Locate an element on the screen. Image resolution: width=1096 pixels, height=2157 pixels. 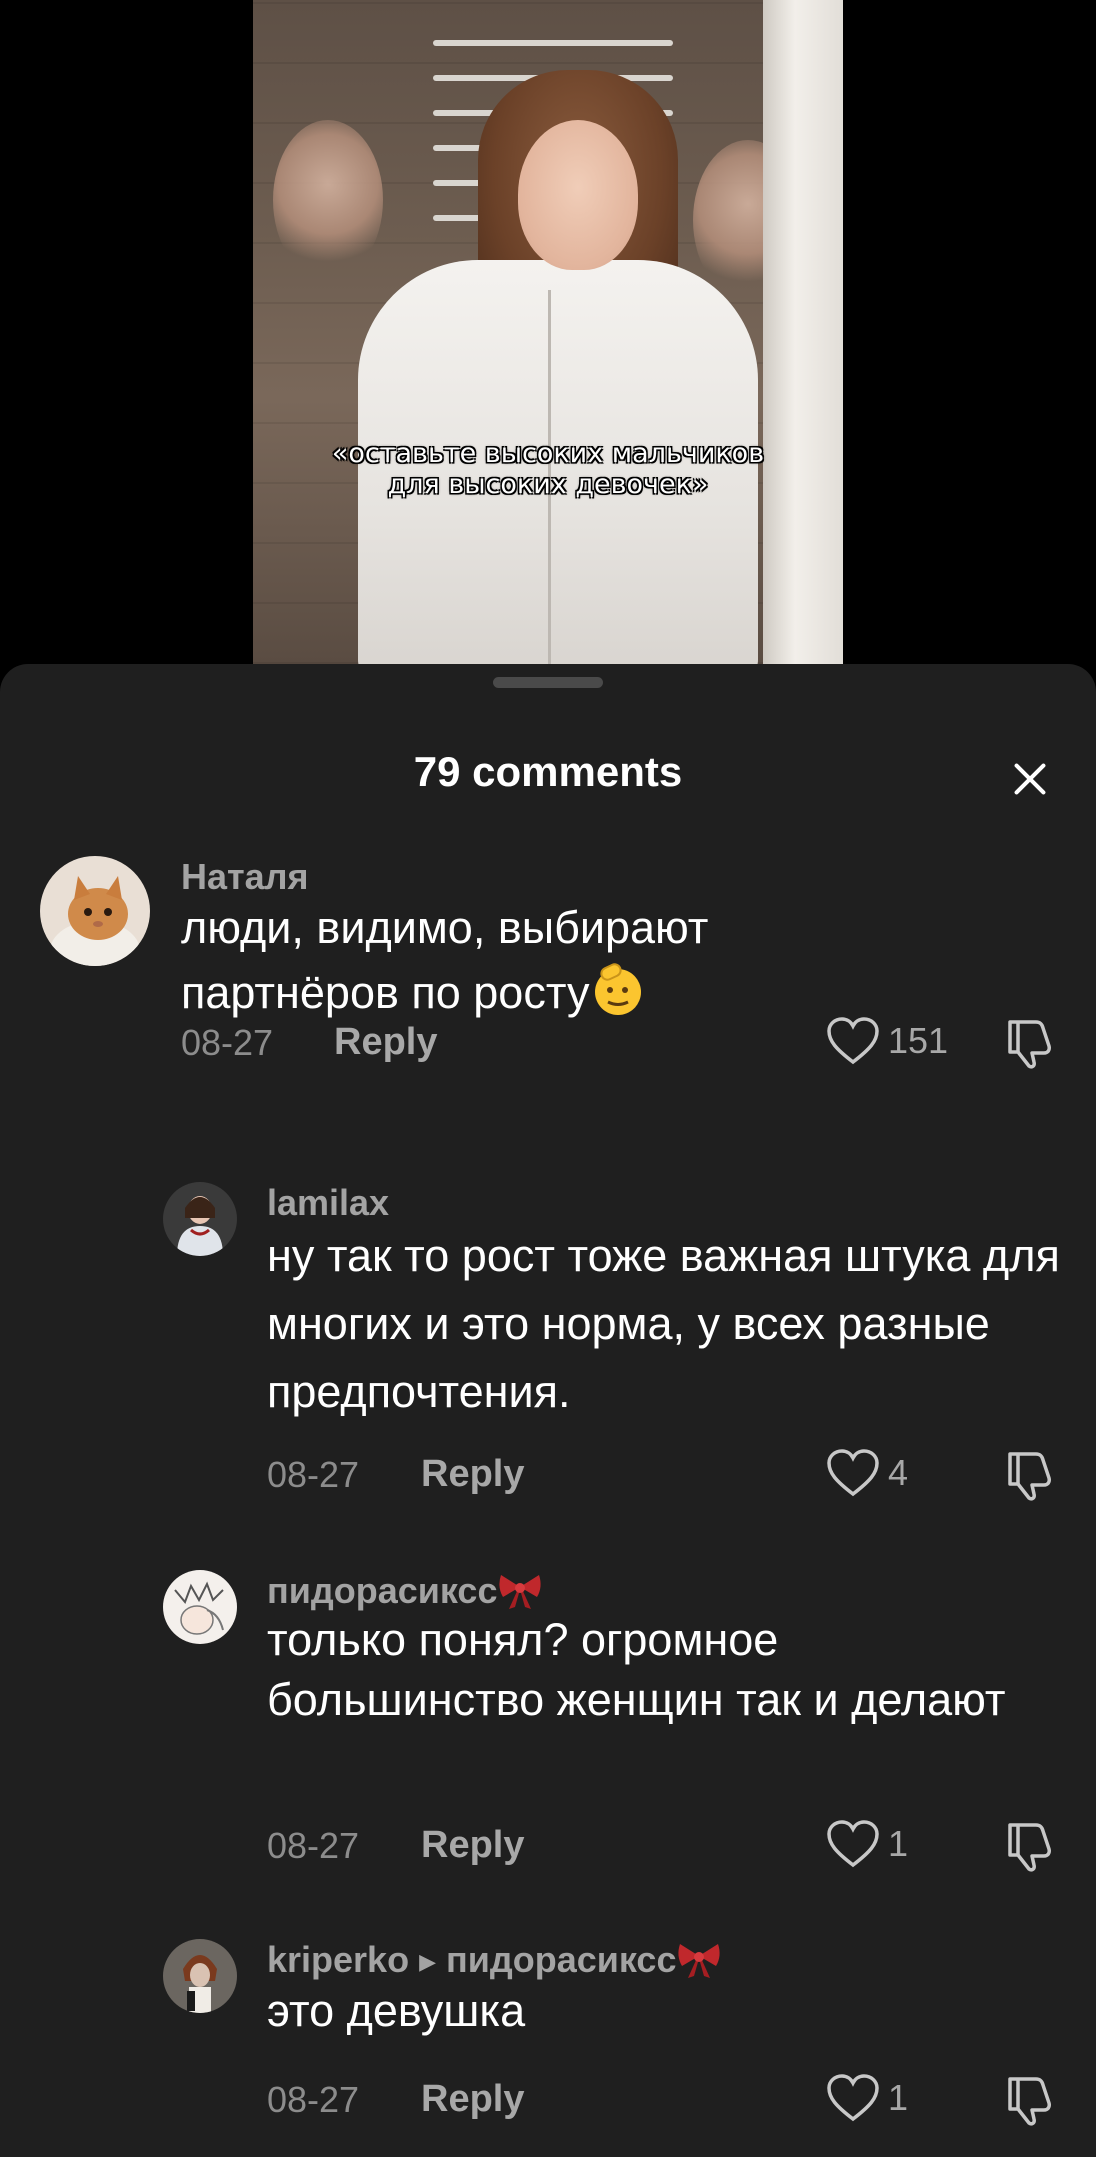
comment-username-text: пидорасиксс is located at coordinates (382, 1590).